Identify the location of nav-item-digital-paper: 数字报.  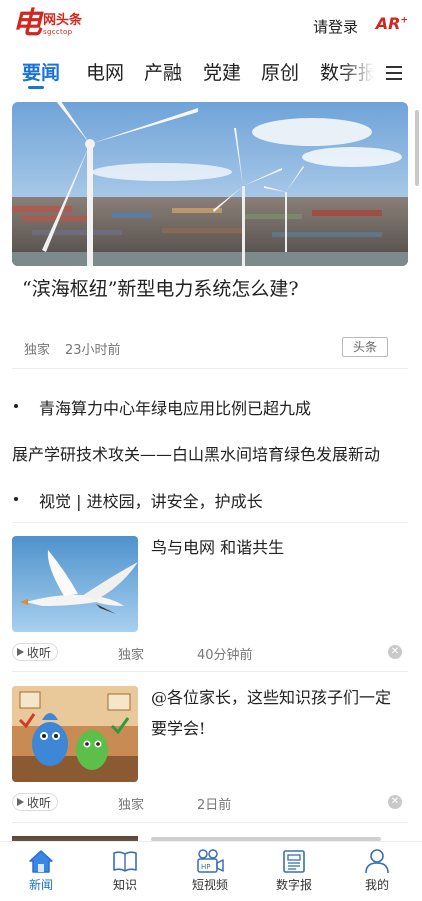
(294, 870).